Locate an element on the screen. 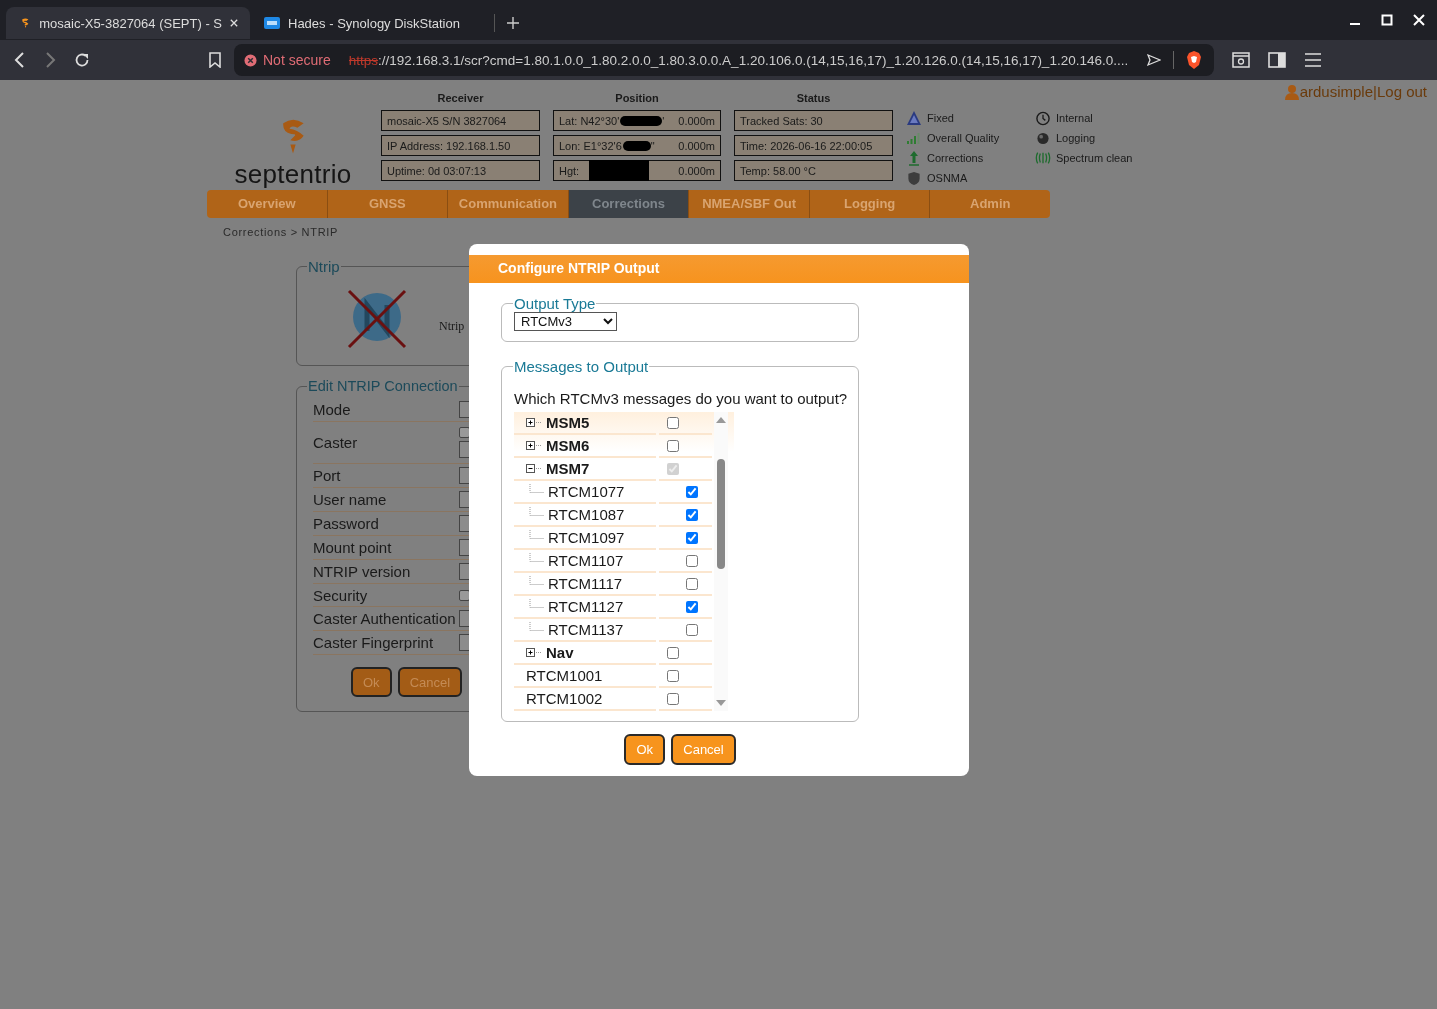  breadcrumb: Corrections > NTRIP is located at coordinates (281, 232).